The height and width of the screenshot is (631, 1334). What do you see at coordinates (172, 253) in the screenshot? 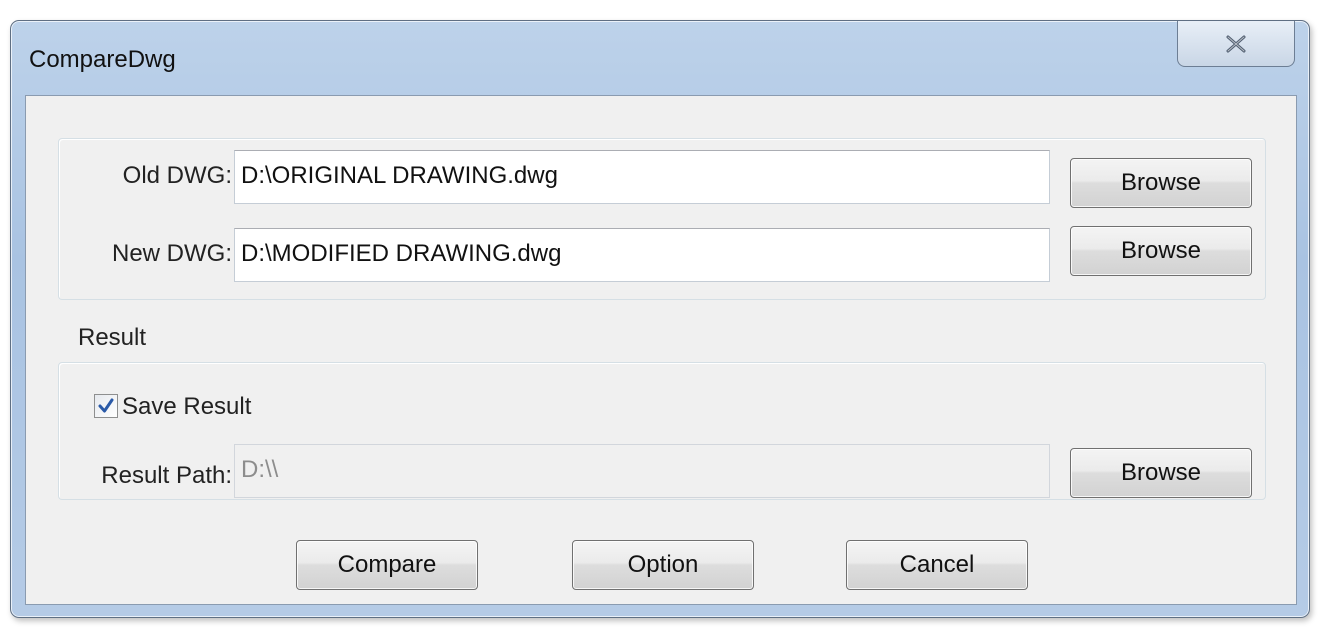
I see `new-dwg-label: New DWG:` at bounding box center [172, 253].